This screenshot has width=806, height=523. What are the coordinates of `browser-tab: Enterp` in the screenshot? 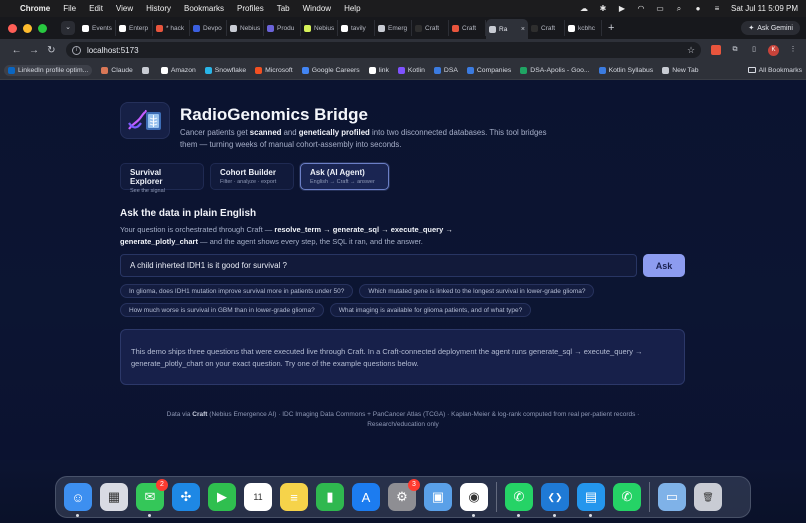 It's located at (134, 28).